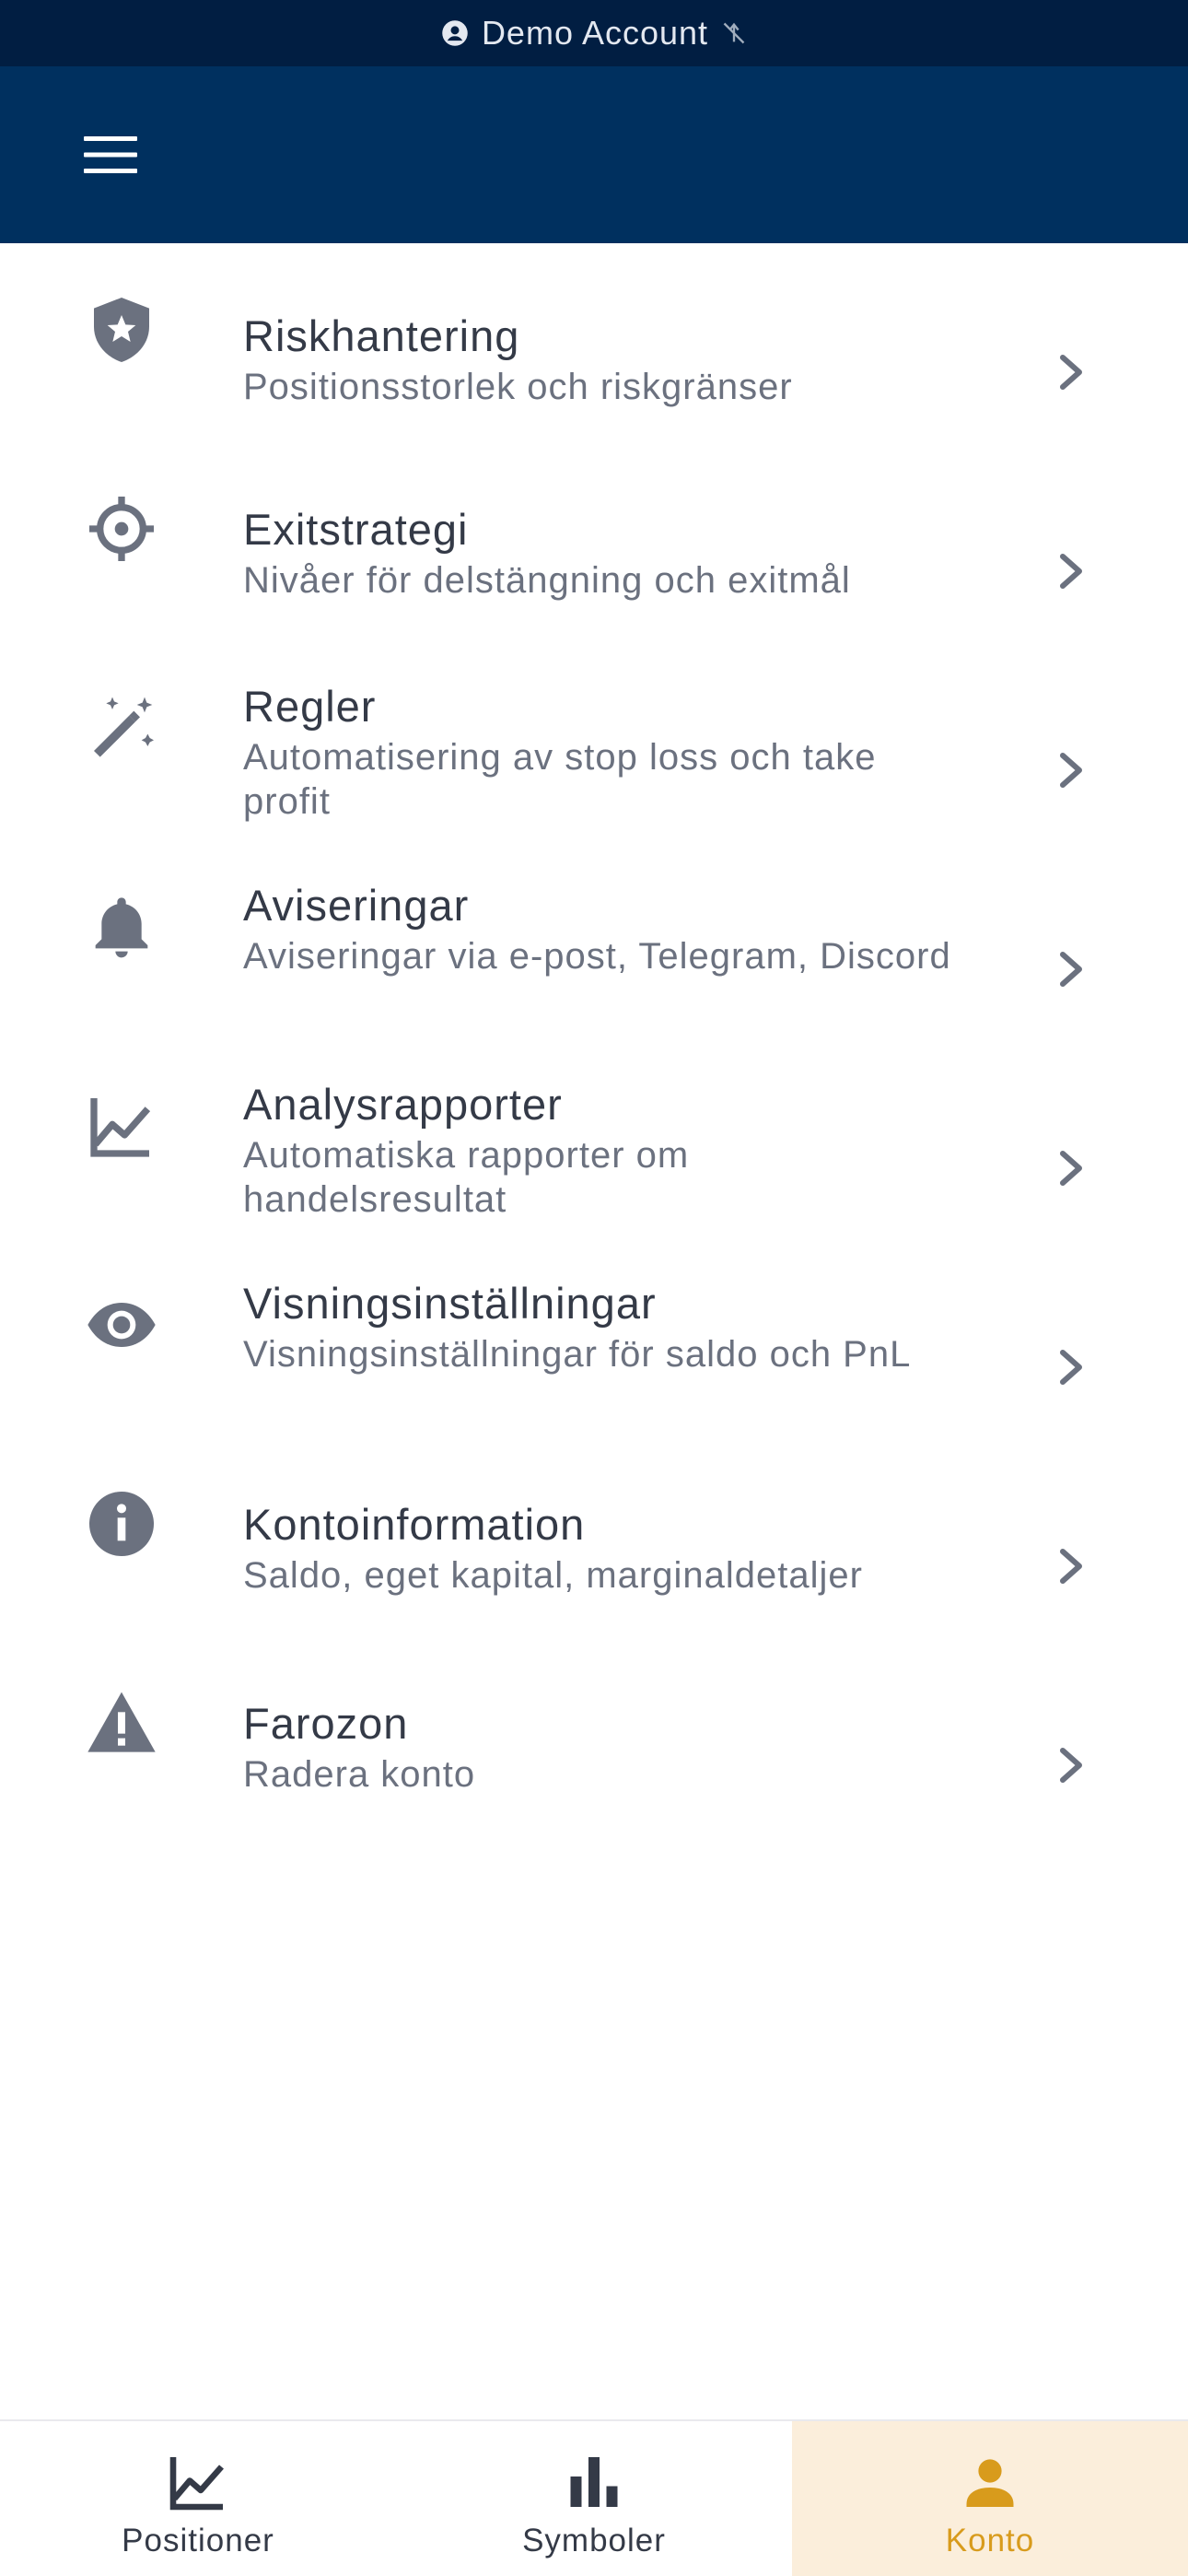 Image resolution: width=1188 pixels, height=2576 pixels. Describe the element at coordinates (466, 1177) in the screenshot. I see `settings-item-subtitle: Automatiska rapporter om handelsresultat` at that location.